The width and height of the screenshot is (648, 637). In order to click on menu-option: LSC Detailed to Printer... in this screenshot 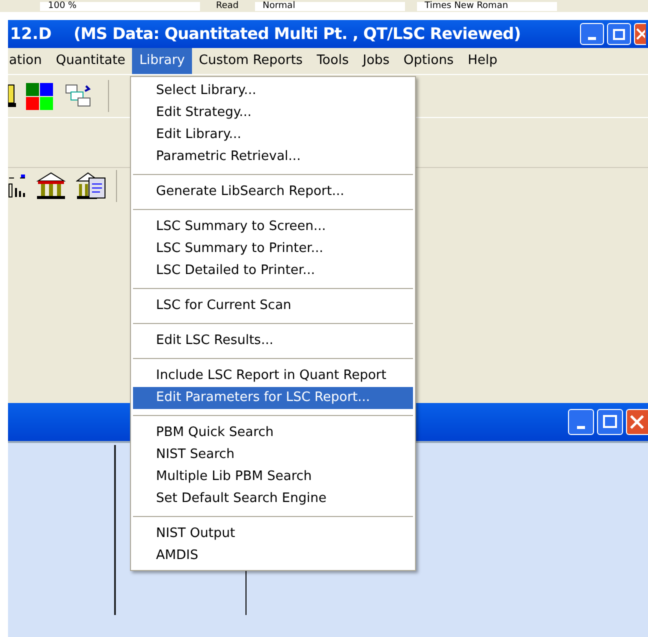, I will do `click(273, 271)`.